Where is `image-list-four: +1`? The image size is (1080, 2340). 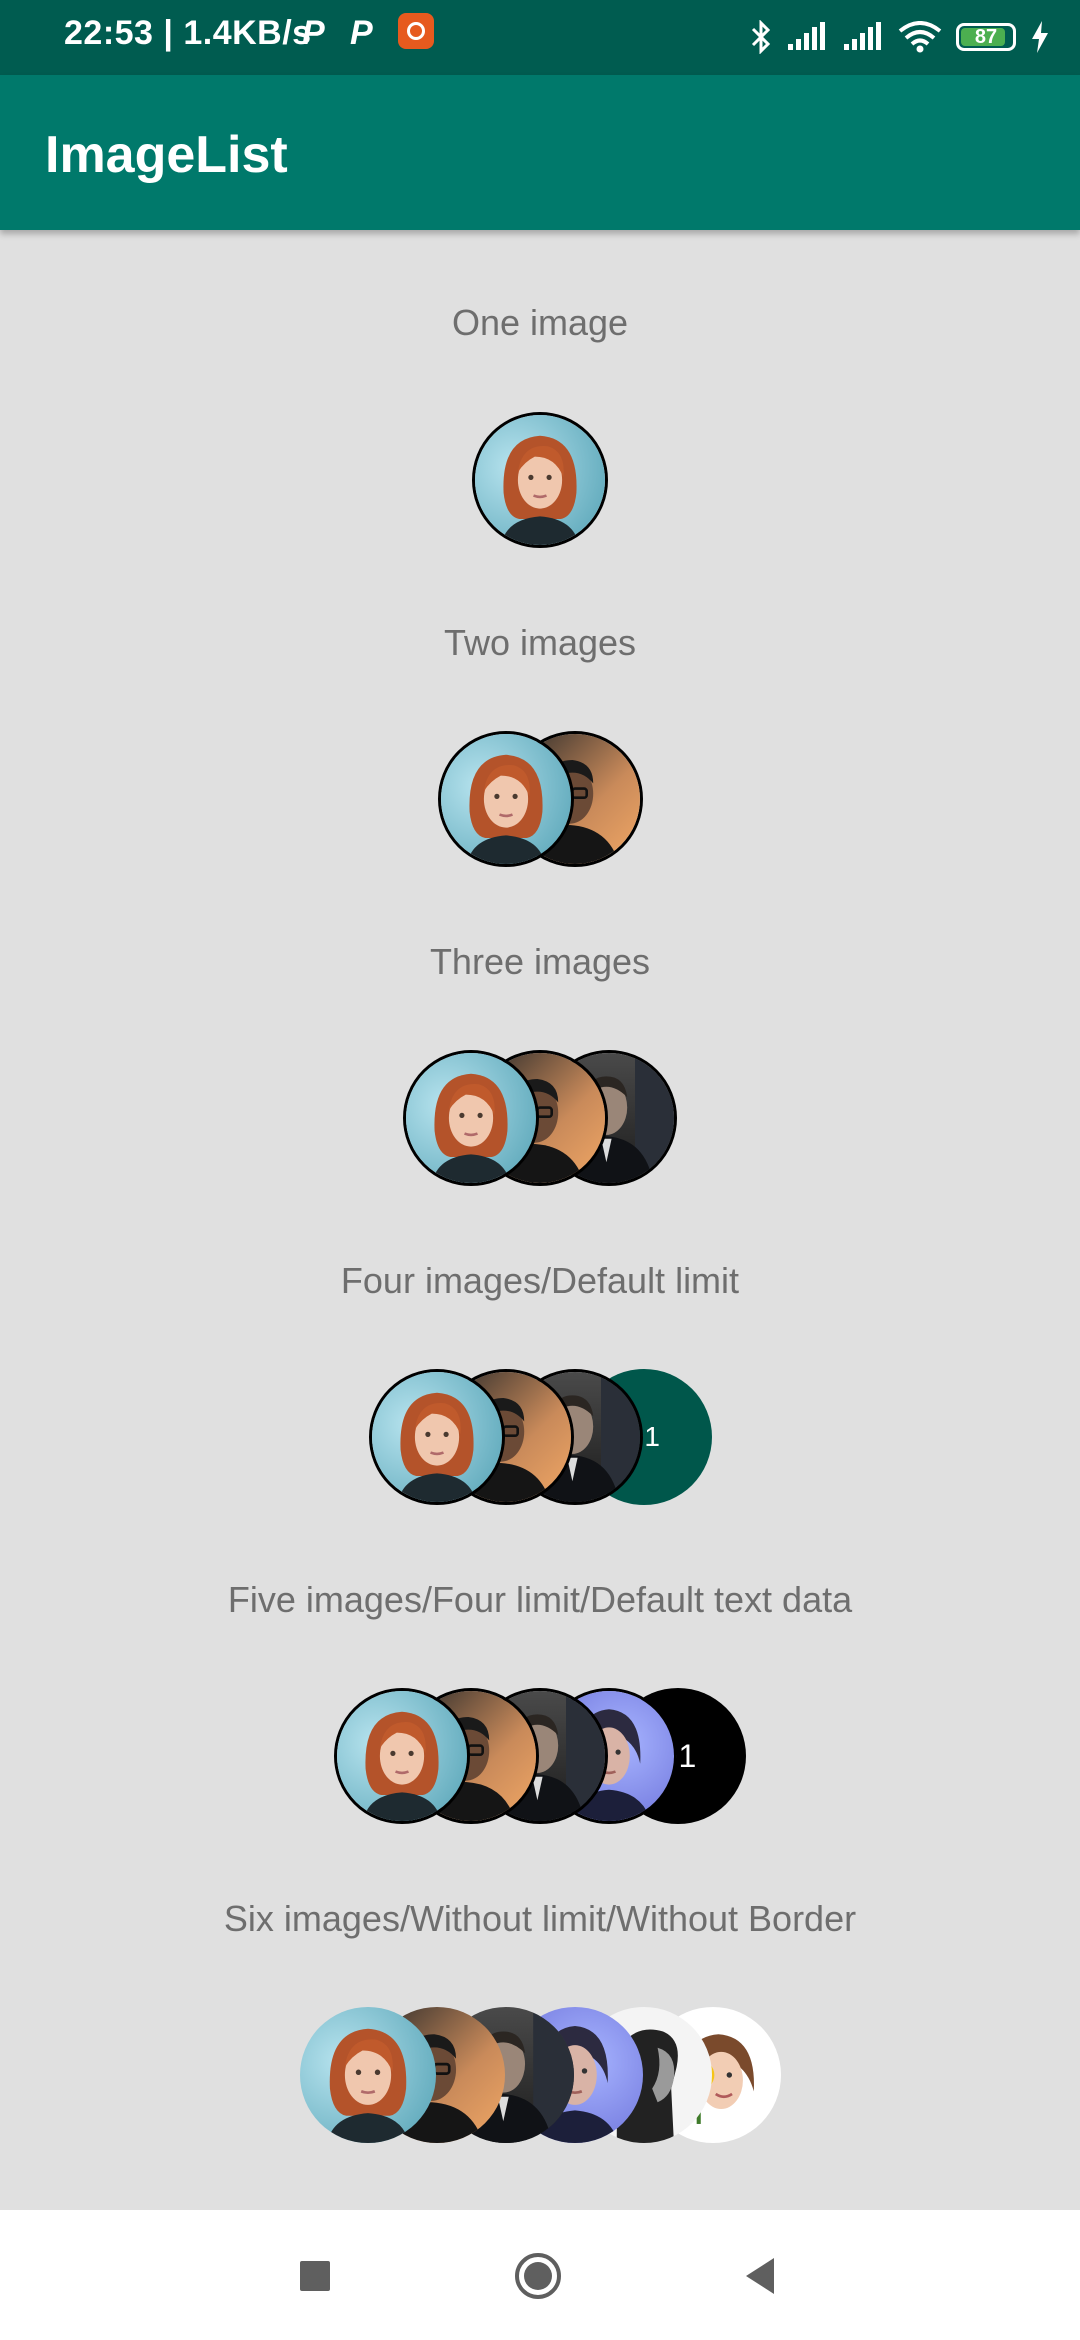
image-list-four: +1 is located at coordinates (540, 1439).